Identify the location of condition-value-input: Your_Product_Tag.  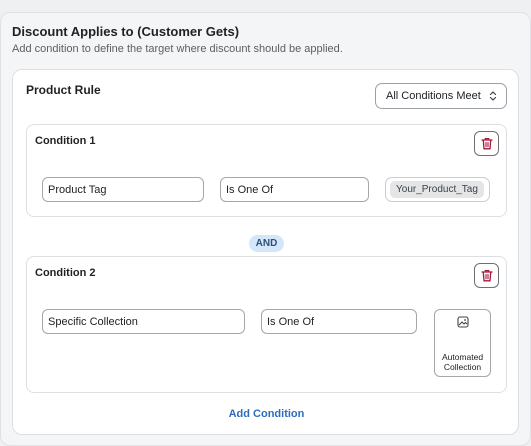
(437, 189).